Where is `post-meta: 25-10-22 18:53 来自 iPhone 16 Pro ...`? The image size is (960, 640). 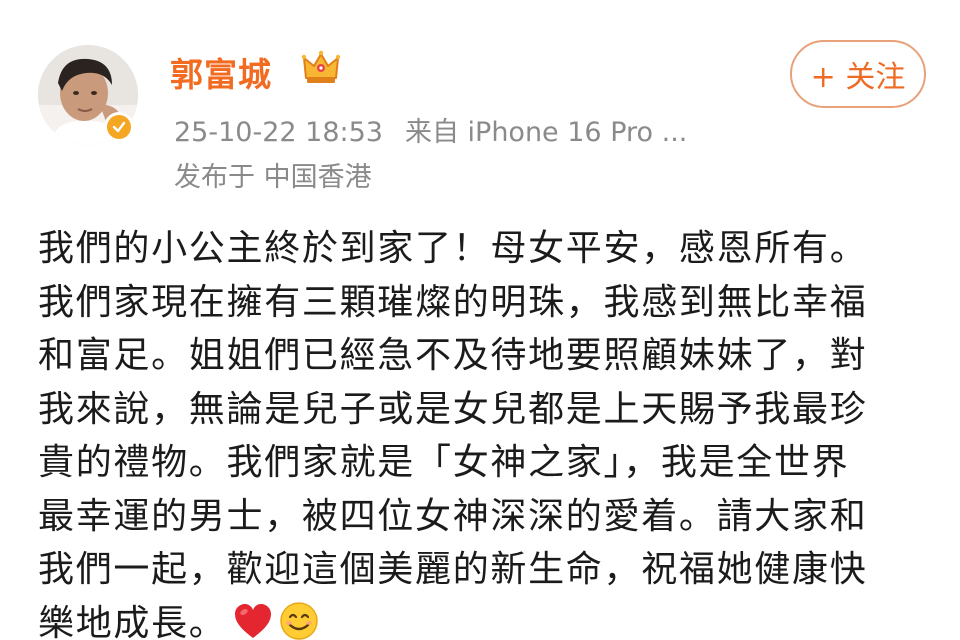 post-meta: 25-10-22 18:53 来自 iPhone 16 Pro ... is located at coordinates (430, 129).